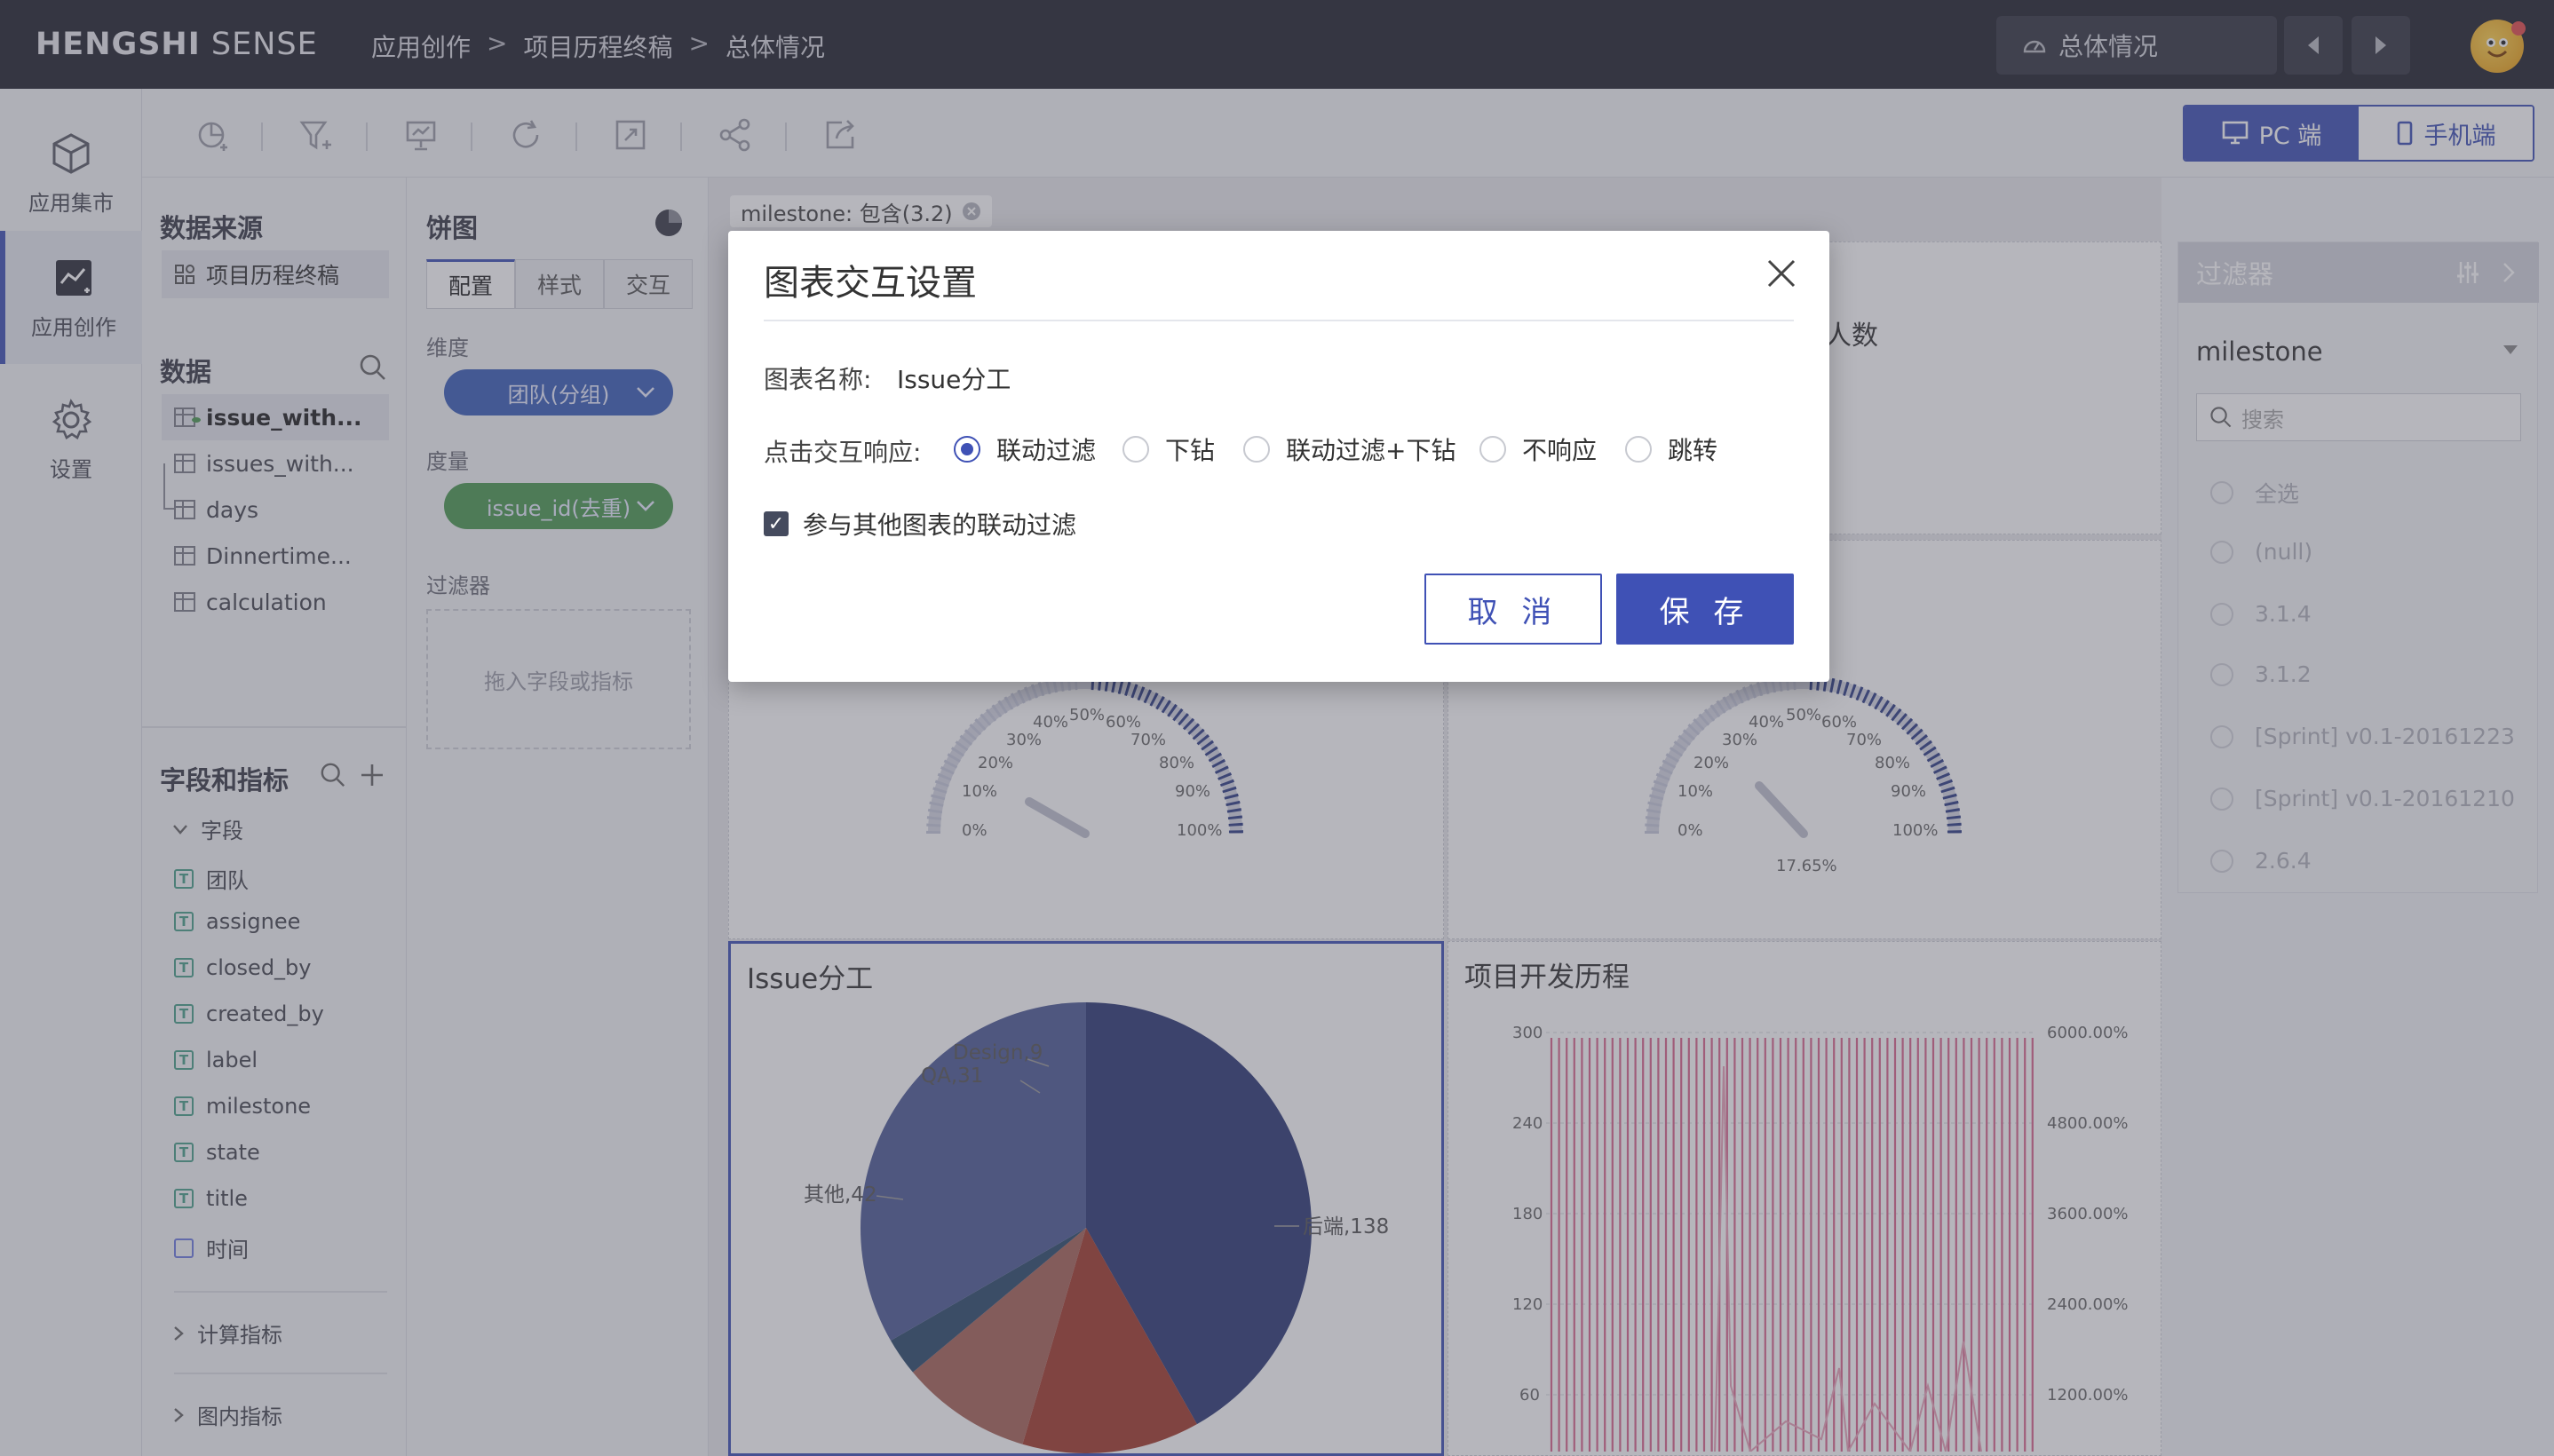 The height and width of the screenshot is (1456, 2554). Describe the element at coordinates (940, 525) in the screenshot. I see `checkbox-label: 参与其他图表的联动过滤` at that location.